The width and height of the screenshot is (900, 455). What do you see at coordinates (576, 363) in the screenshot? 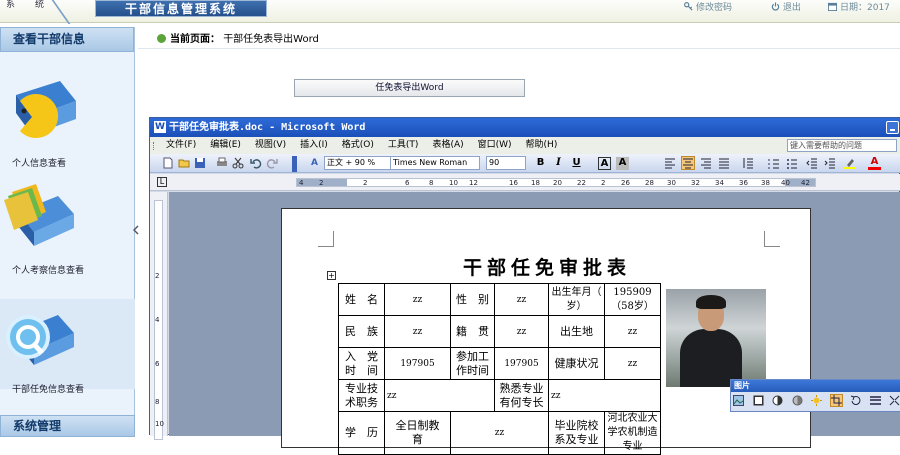
I see `table-cell: 健康状况` at bounding box center [576, 363].